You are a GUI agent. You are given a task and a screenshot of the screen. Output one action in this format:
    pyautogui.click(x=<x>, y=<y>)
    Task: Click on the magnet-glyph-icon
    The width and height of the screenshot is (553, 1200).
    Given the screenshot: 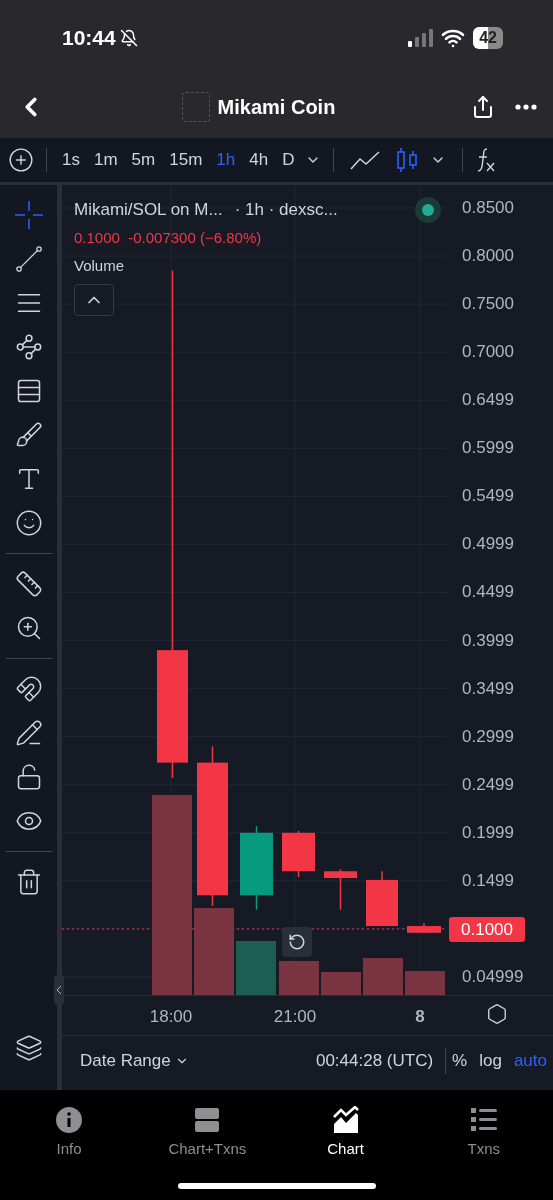 What is the action you would take?
    pyautogui.click(x=28, y=689)
    